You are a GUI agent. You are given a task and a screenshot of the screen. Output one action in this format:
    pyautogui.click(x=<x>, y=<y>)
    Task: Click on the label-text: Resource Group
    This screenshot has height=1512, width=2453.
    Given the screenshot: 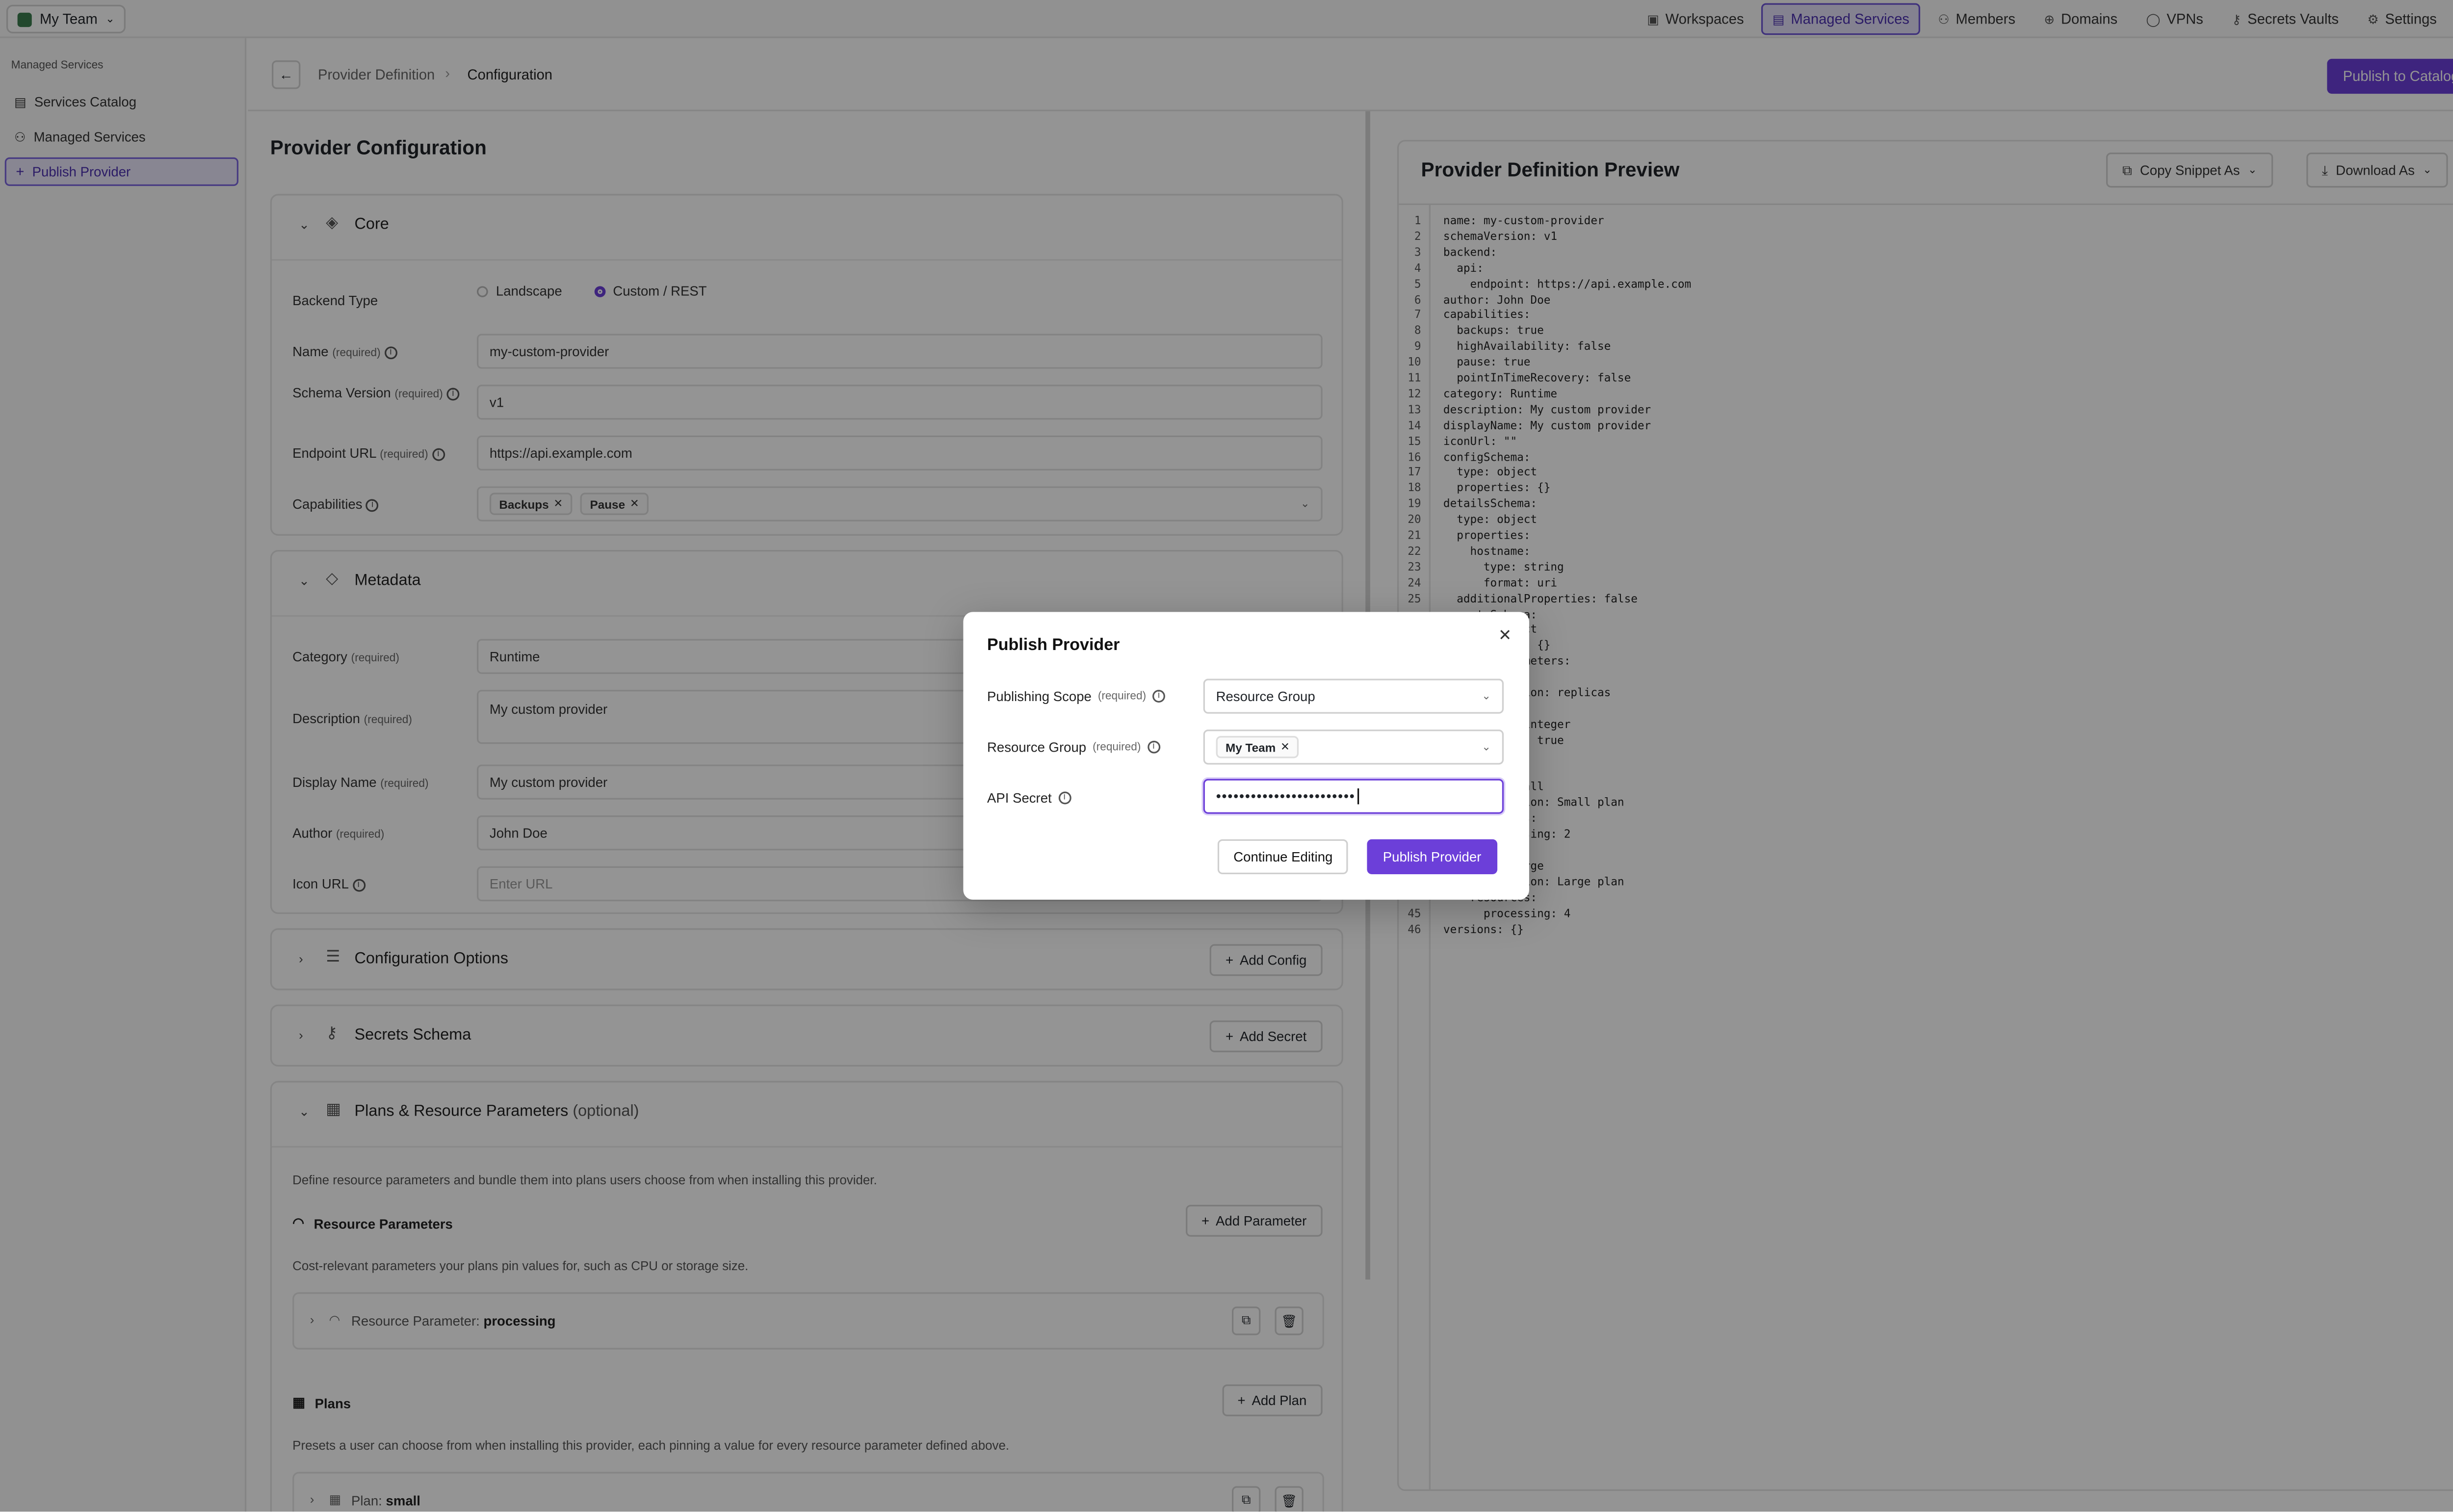 What is the action you would take?
    pyautogui.click(x=1037, y=747)
    